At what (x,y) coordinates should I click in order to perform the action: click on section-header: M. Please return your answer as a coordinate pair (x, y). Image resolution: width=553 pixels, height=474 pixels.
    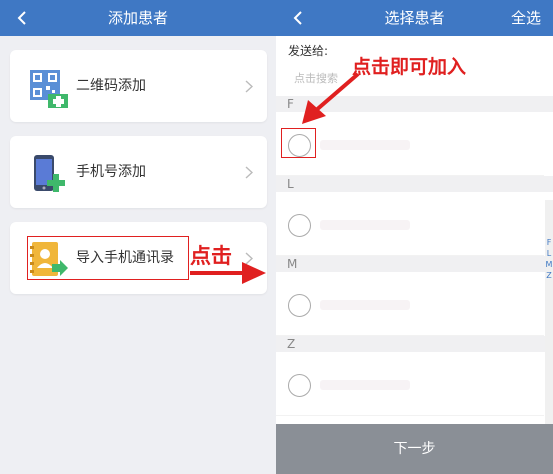
    Looking at the image, I should click on (414, 264).